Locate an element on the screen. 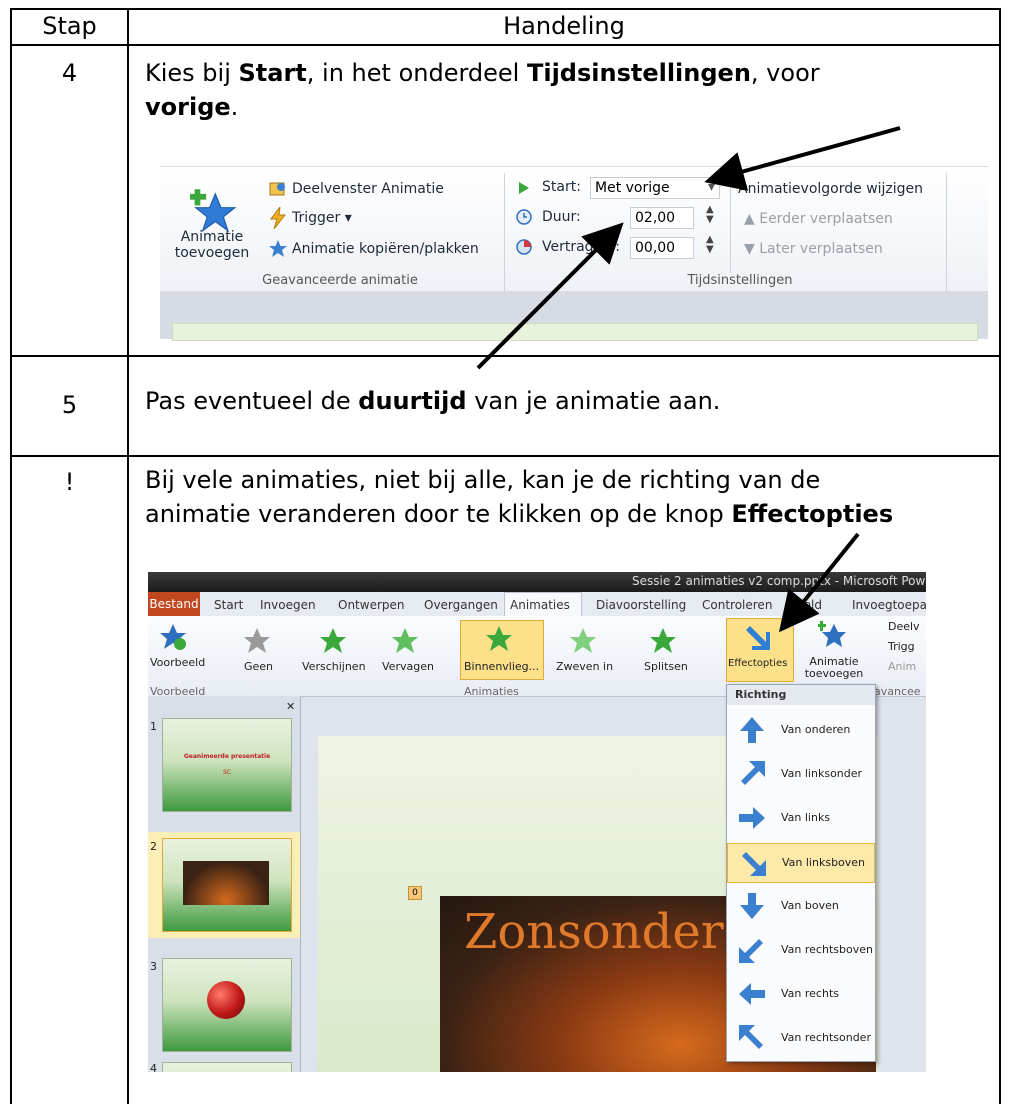 This screenshot has height=1104, width=1014. apple-image is located at coordinates (226, 1000).